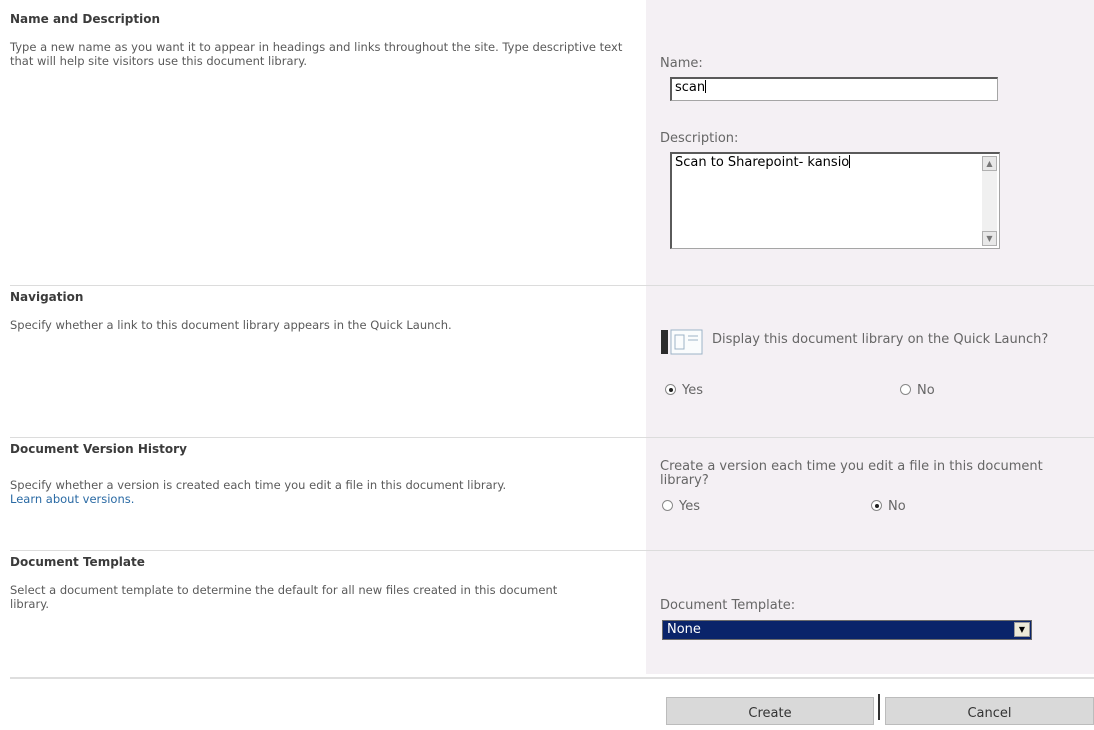  I want to click on version-yes-label: Yes, so click(689, 506).